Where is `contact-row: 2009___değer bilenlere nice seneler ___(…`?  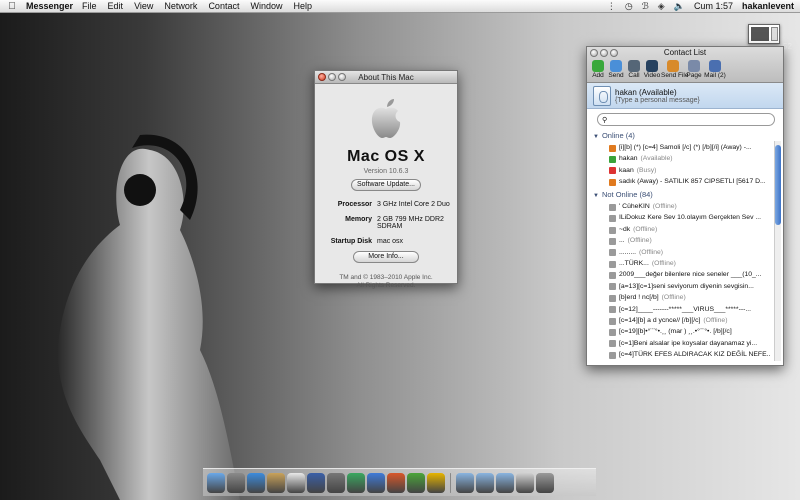
contact-row: 2009___değer bilenlere nice seneler ___(… is located at coordinates (682, 275).